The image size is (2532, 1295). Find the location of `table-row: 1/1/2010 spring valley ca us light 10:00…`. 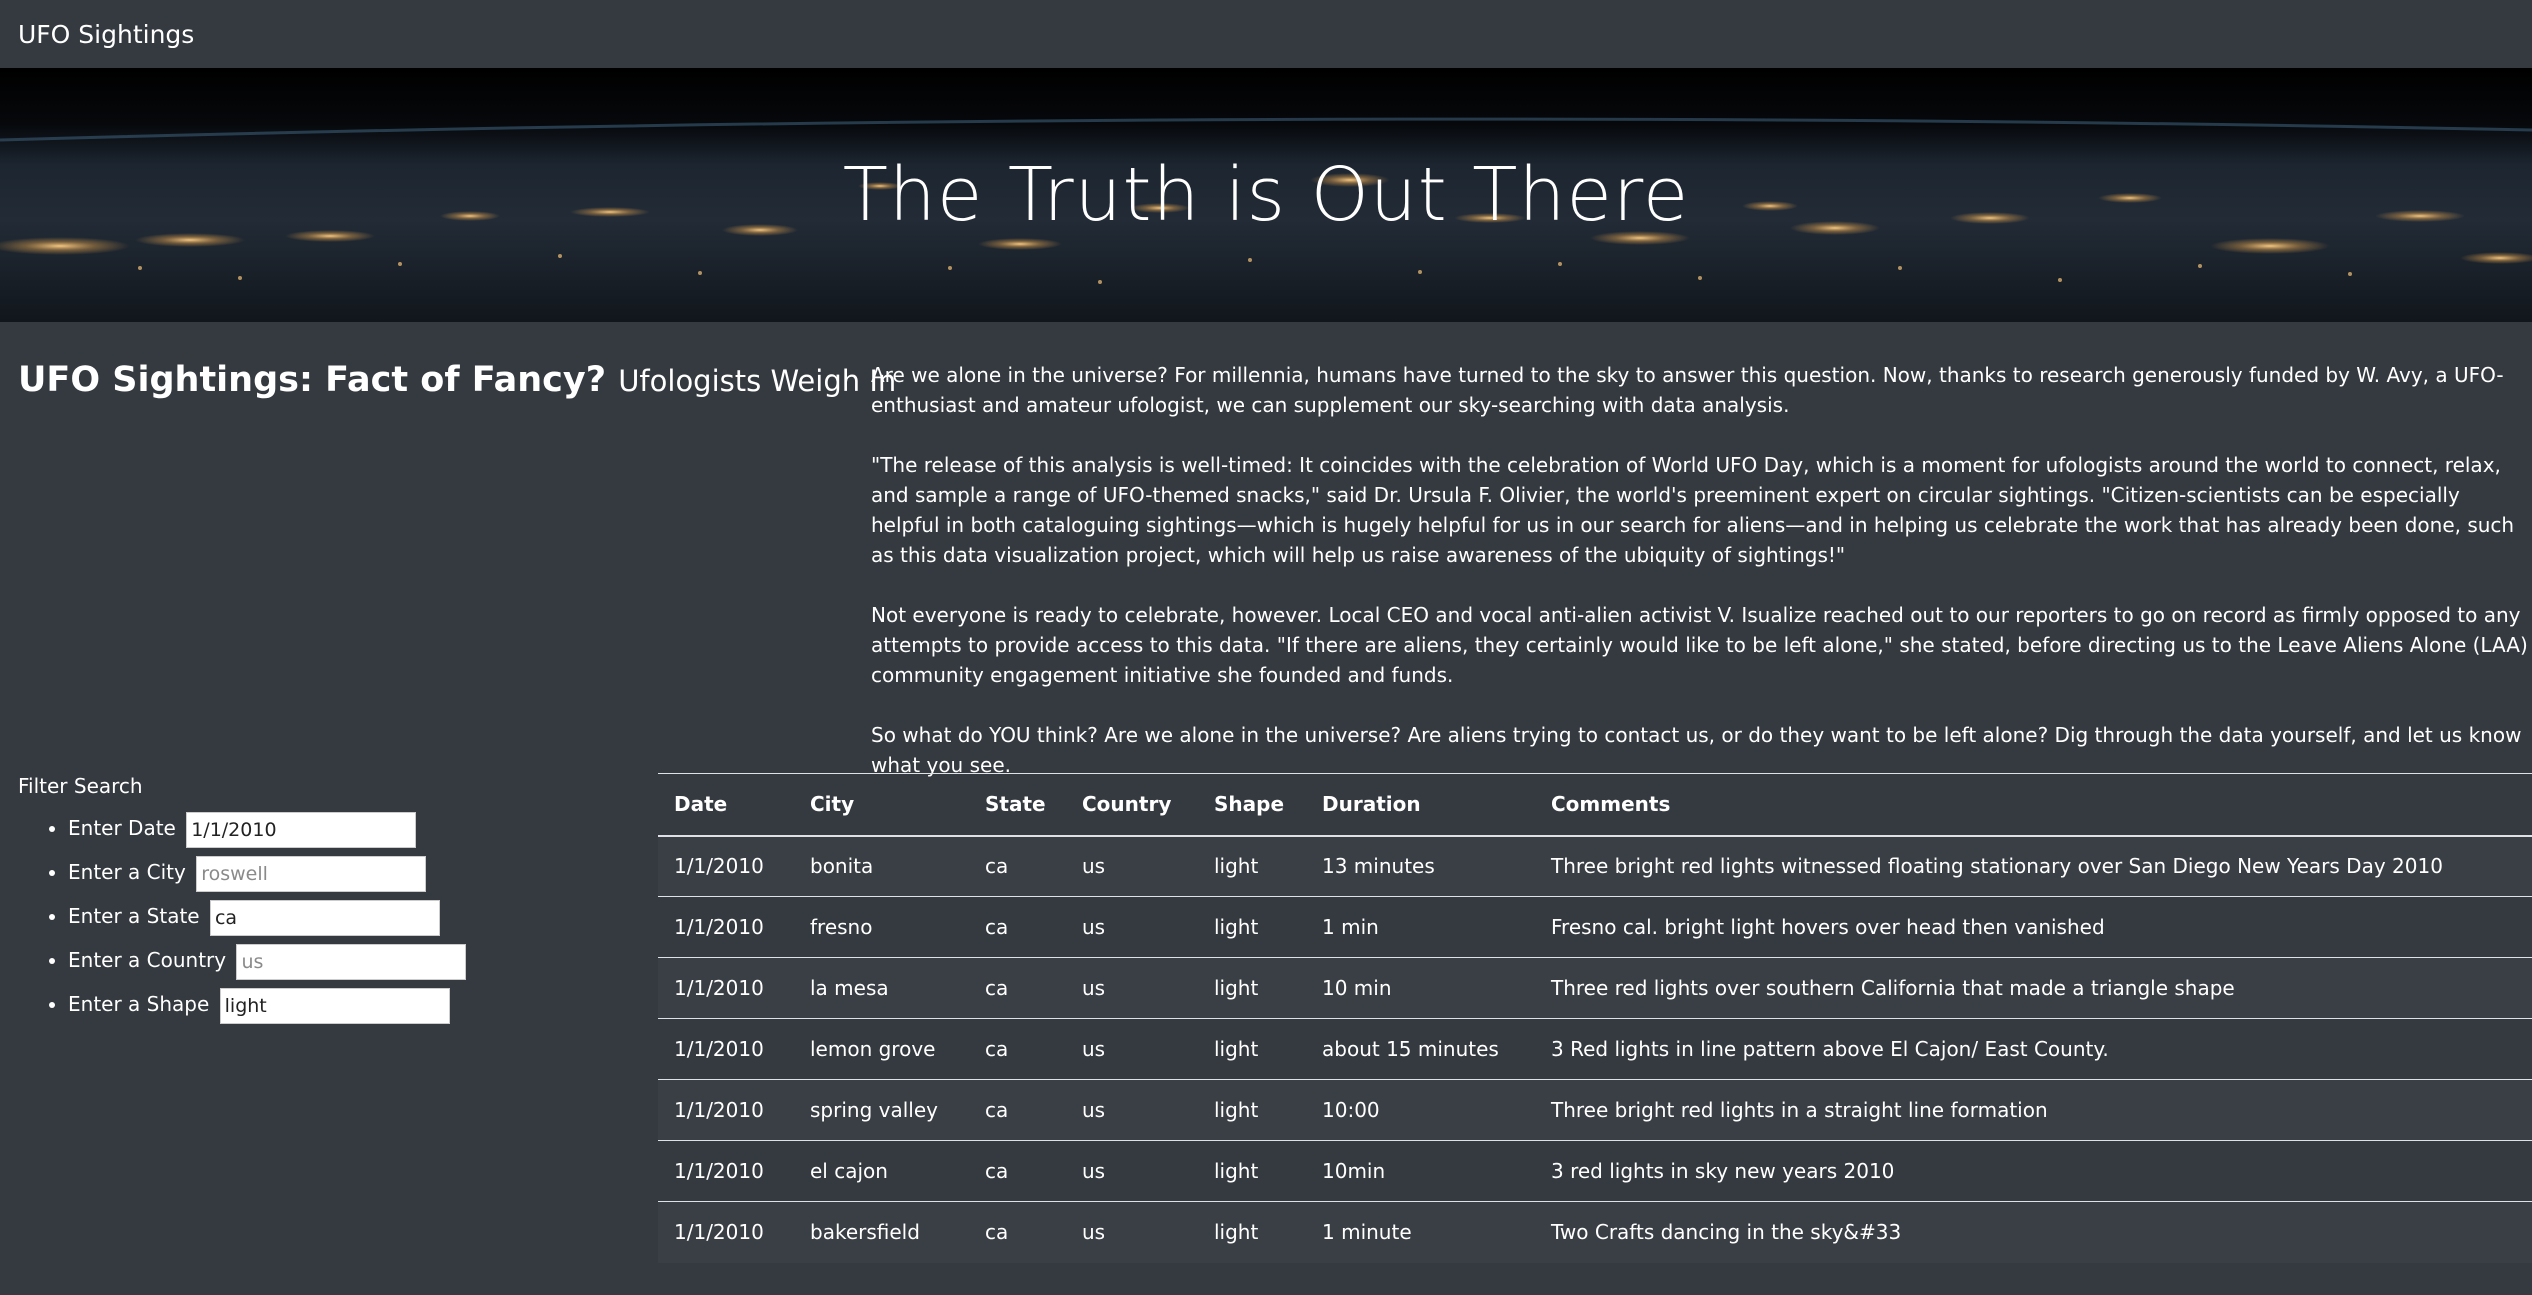

table-row: 1/1/2010 spring valley ca us light 10:00… is located at coordinates (1595, 1110).